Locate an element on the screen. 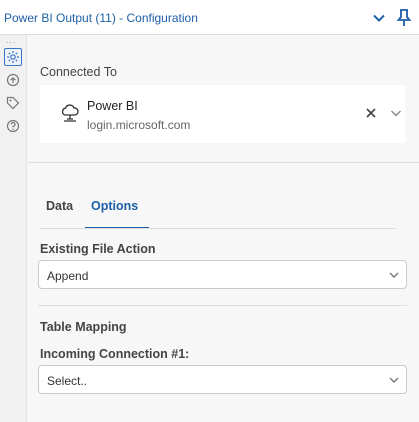  select-value: Append is located at coordinates (68, 276).